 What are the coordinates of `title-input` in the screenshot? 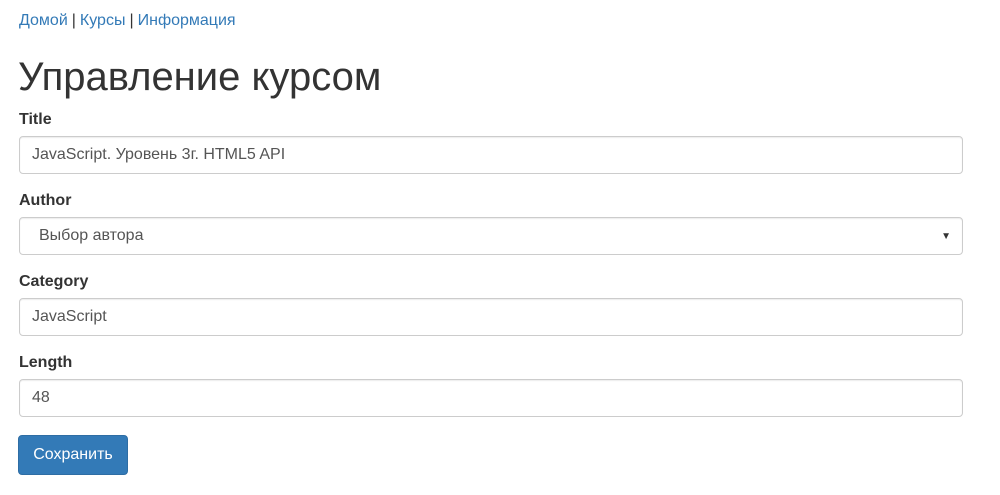 It's located at (491, 155).